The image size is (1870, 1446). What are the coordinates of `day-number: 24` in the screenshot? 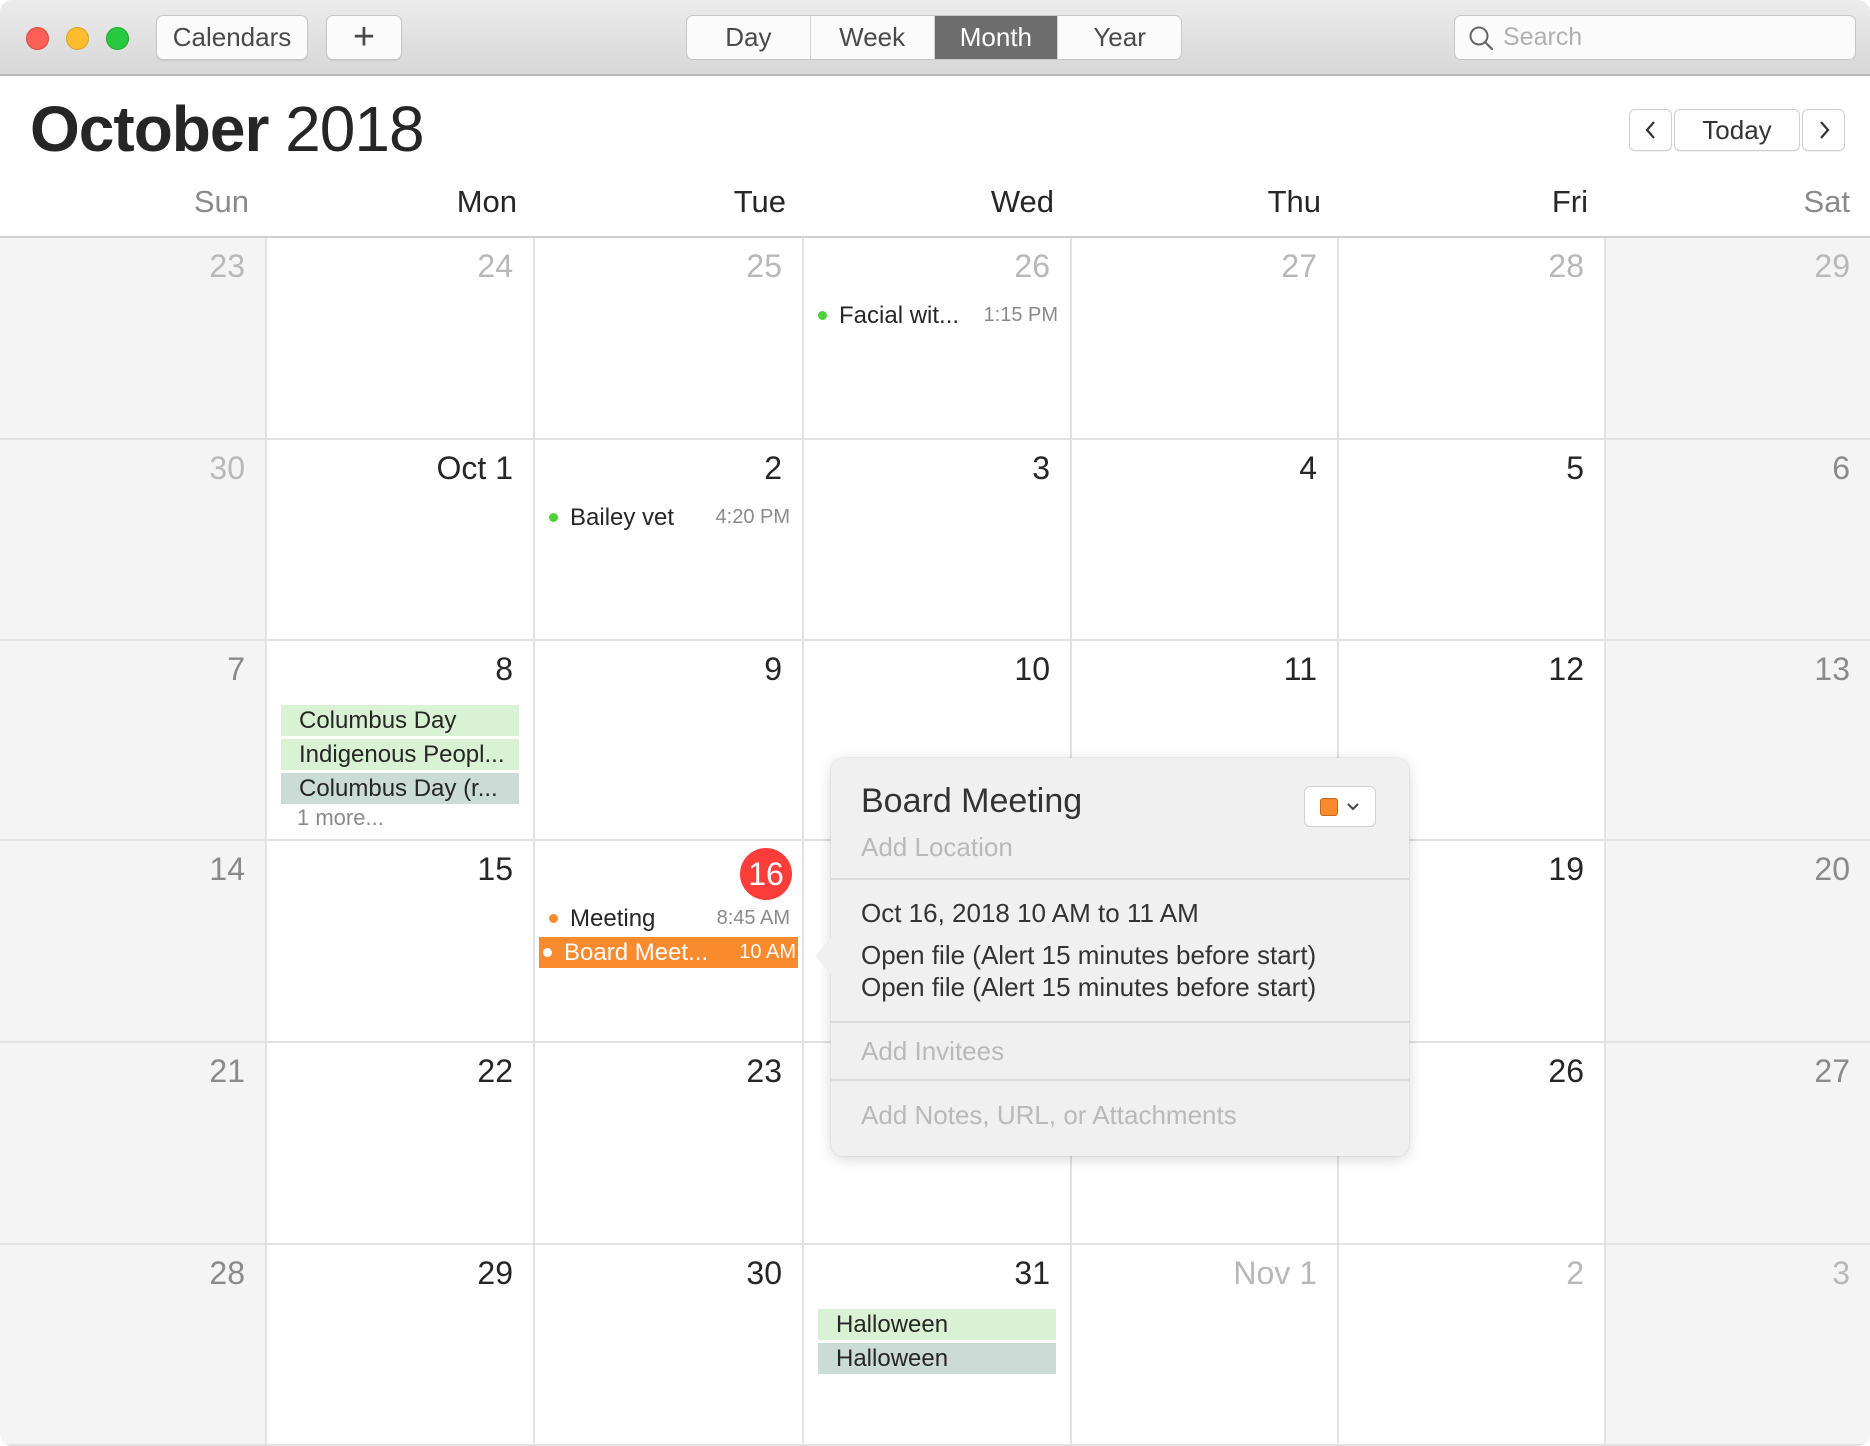 It's located at (495, 266).